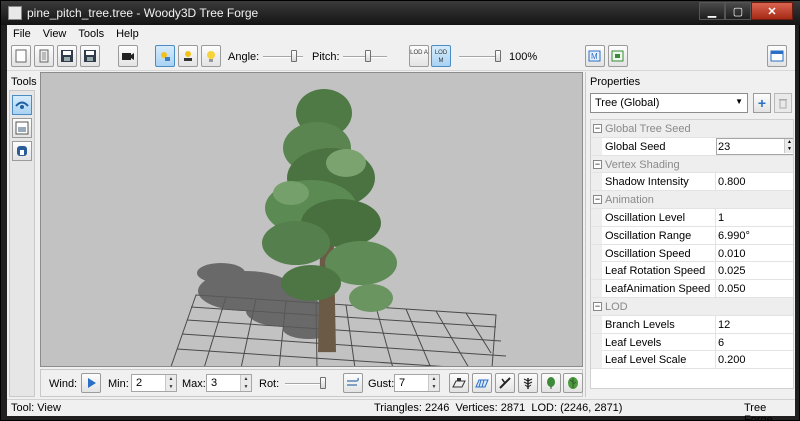  I want to click on light-mode-2-button, so click(188, 56).